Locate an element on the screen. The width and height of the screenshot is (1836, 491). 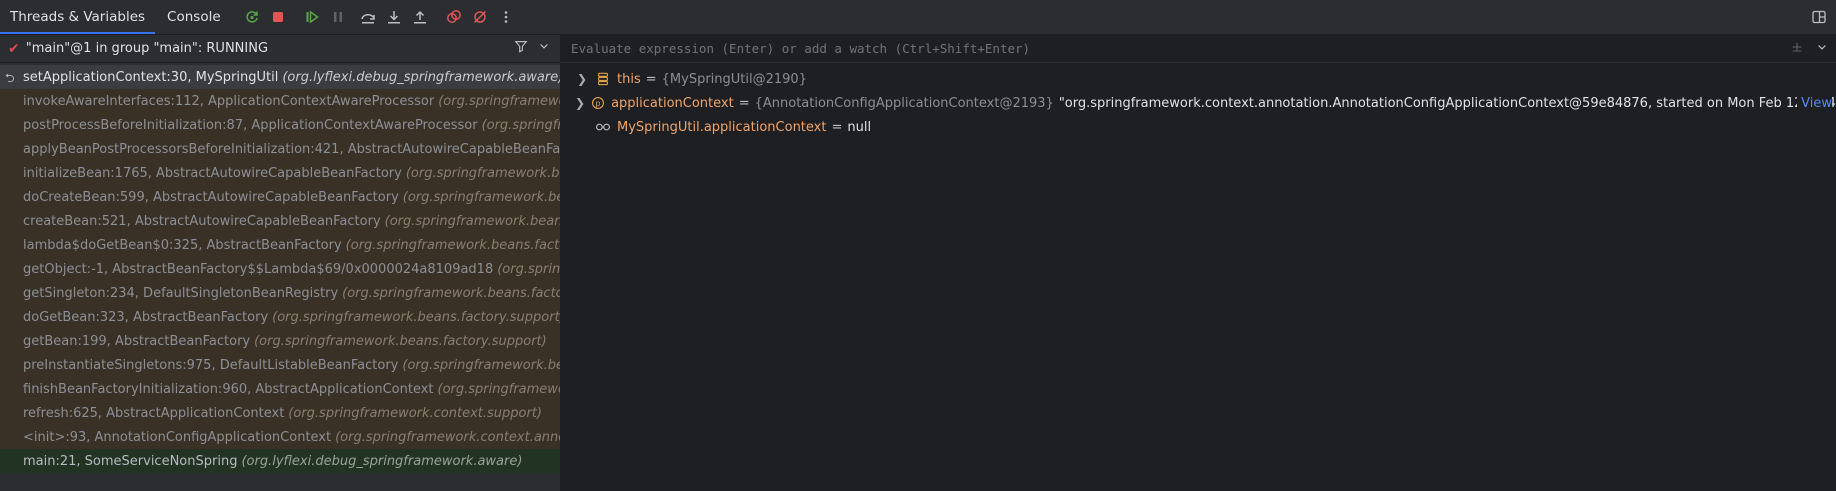
thread-selector: ✔ "main"@1 in group "main": RUNNING is located at coordinates (280, 49).